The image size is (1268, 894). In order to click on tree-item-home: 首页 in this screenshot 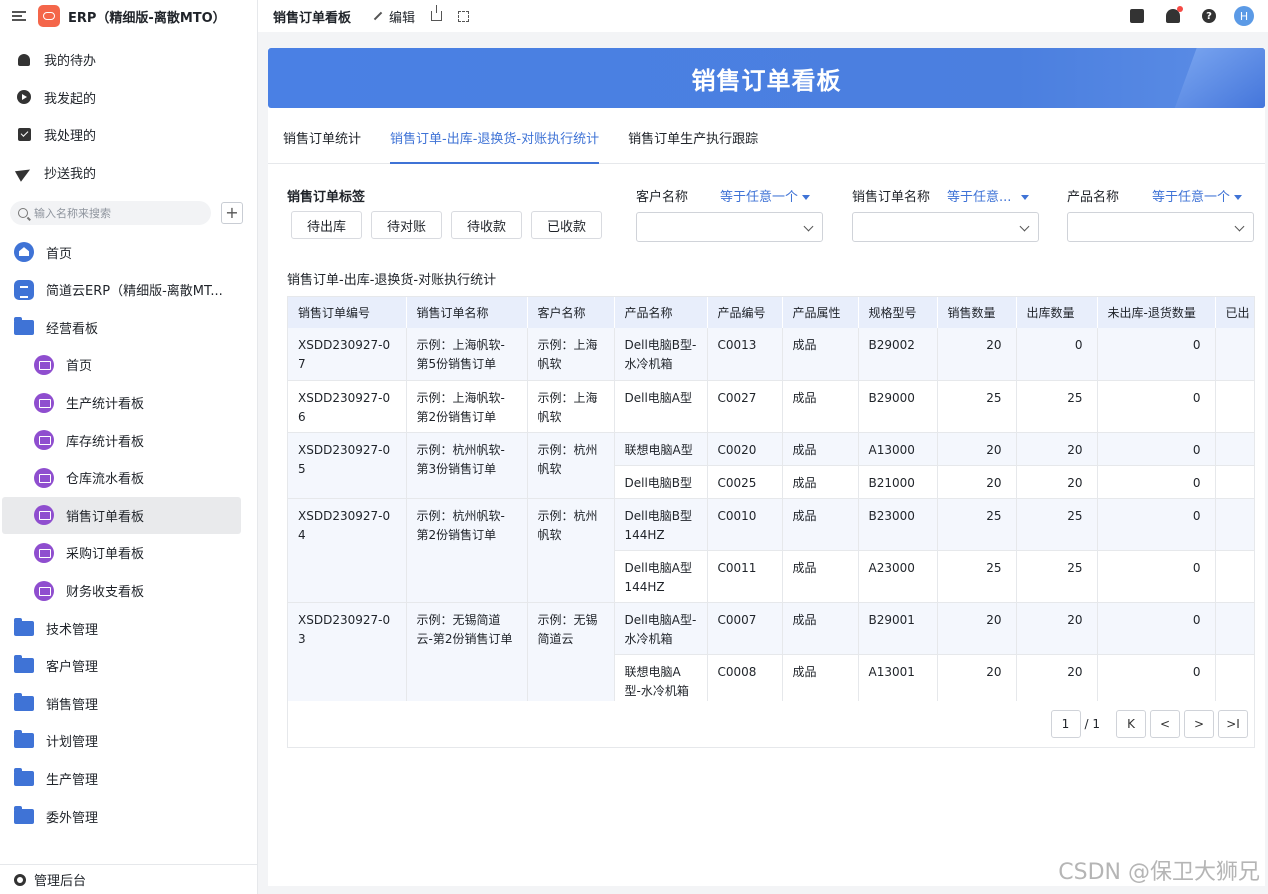, I will do `click(128, 252)`.